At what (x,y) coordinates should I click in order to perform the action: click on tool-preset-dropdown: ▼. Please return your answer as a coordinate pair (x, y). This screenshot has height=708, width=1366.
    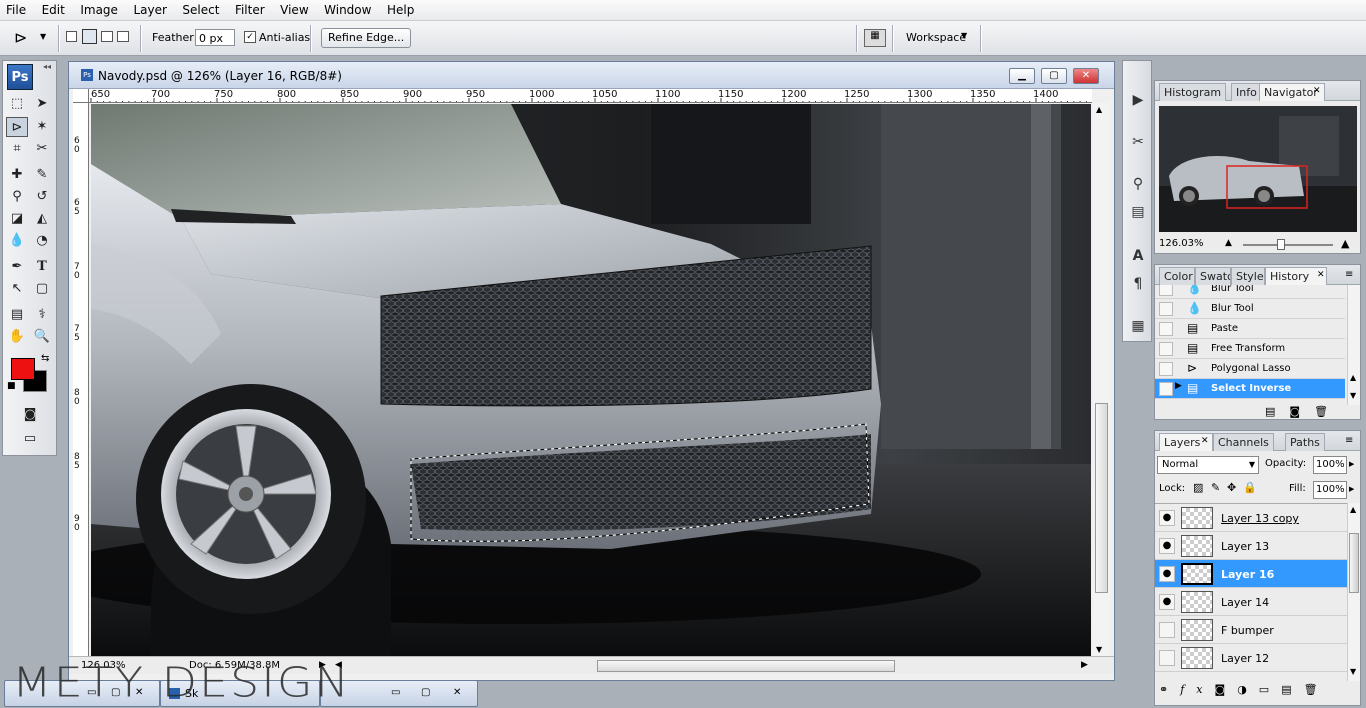
    Looking at the image, I should click on (43, 36).